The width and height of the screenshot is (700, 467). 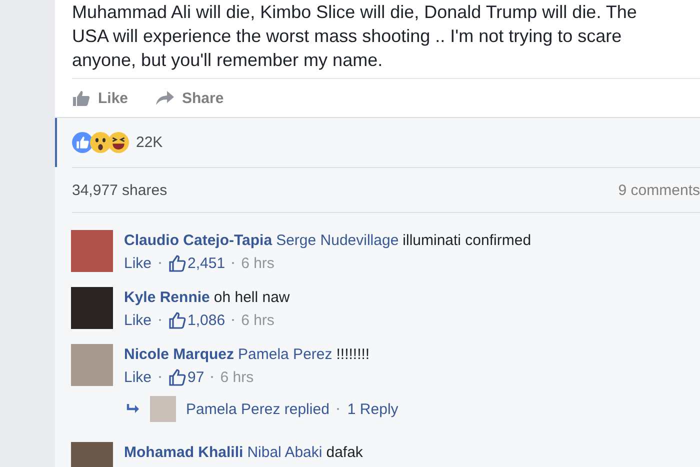 What do you see at coordinates (198, 240) in the screenshot?
I see `comment-author: Claudio Catejo-Tapia` at bounding box center [198, 240].